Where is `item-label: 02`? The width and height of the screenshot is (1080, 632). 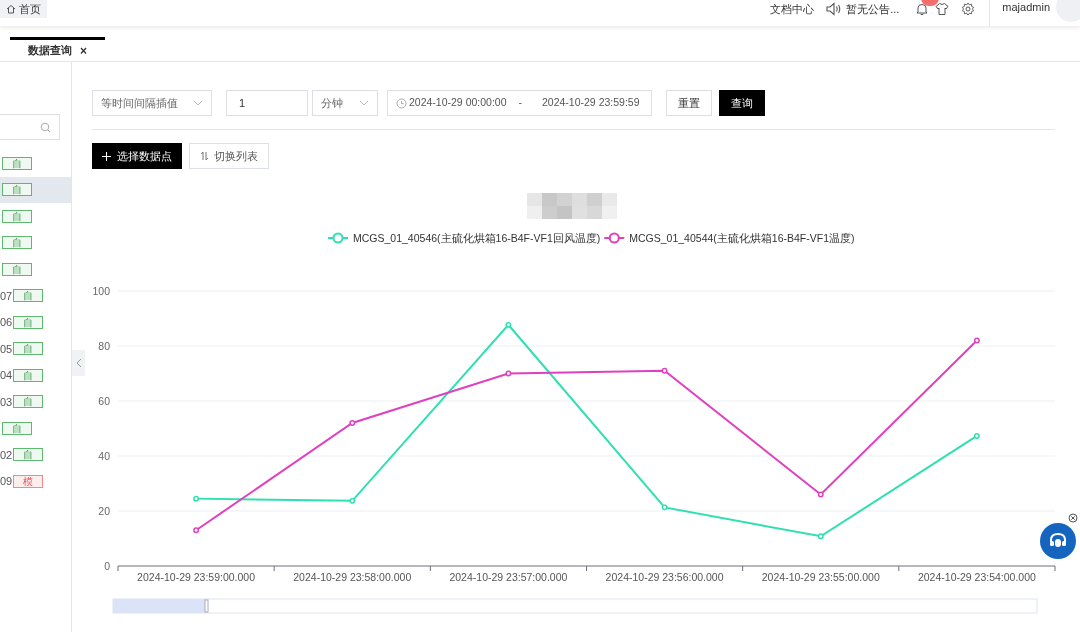 item-label: 02 is located at coordinates (6, 455).